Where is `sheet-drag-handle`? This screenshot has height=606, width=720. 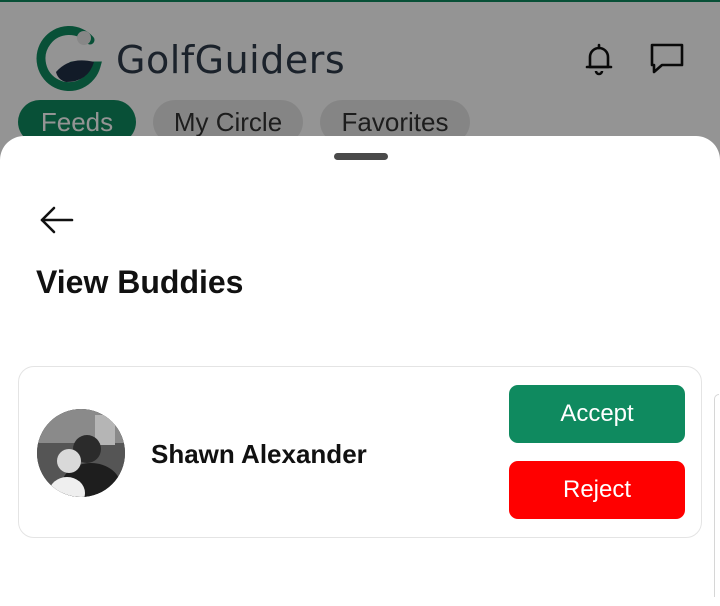
sheet-drag-handle is located at coordinates (361, 156).